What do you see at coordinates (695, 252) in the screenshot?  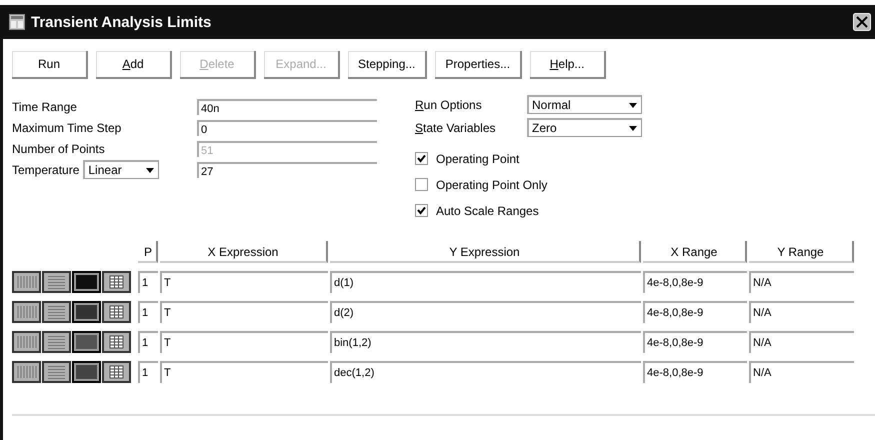 I see `column-header: X Range` at bounding box center [695, 252].